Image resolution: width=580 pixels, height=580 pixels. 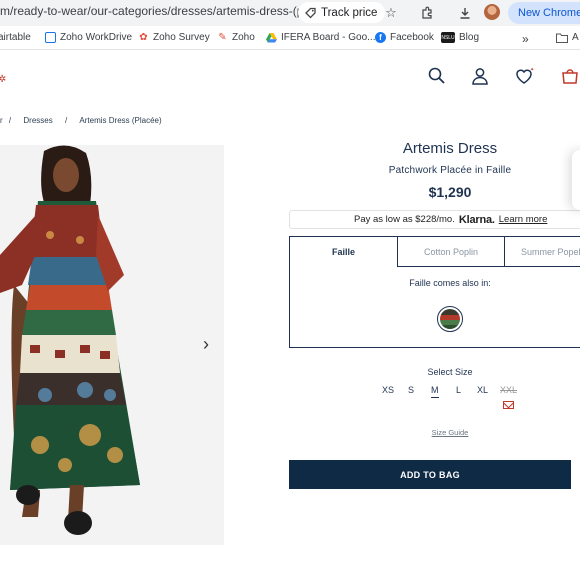 What do you see at coordinates (349, 12) in the screenshot?
I see `track-price-label: Track price` at bounding box center [349, 12].